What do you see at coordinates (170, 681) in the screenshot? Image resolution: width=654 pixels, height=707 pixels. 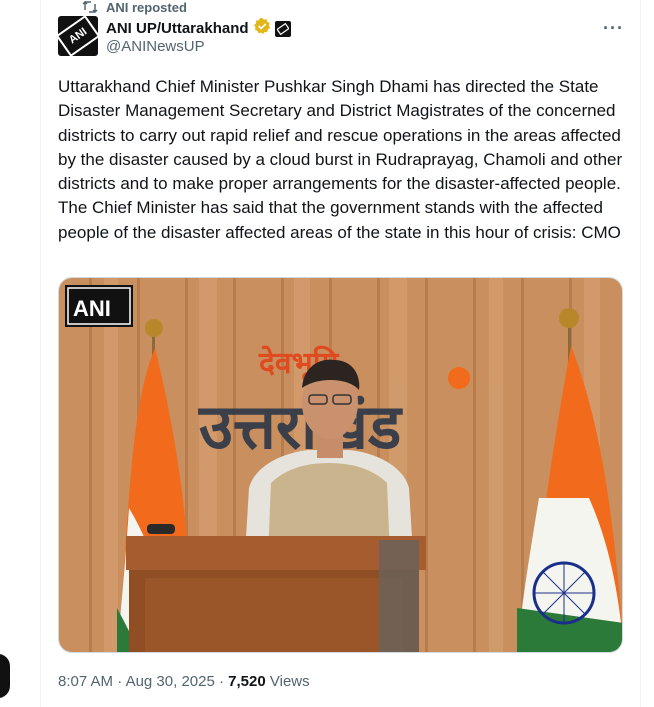 I see `tweet-date: Aug 30, 2025` at bounding box center [170, 681].